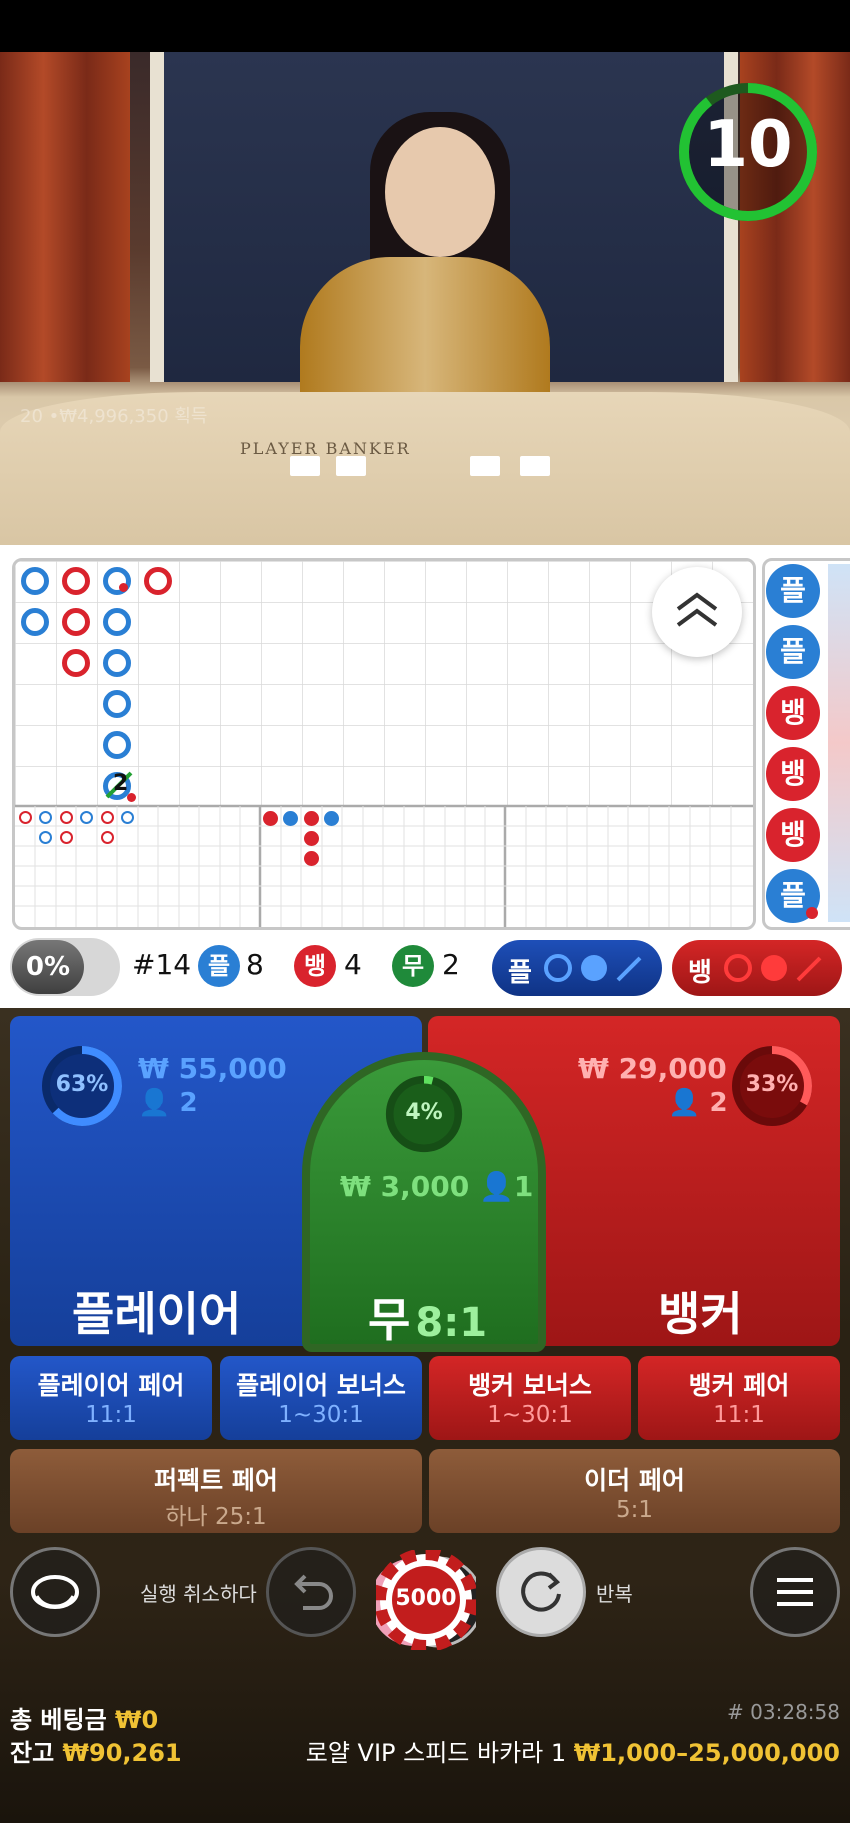 The image size is (850, 1823). What do you see at coordinates (748, 145) in the screenshot?
I see `countdown-number: 10` at bounding box center [748, 145].